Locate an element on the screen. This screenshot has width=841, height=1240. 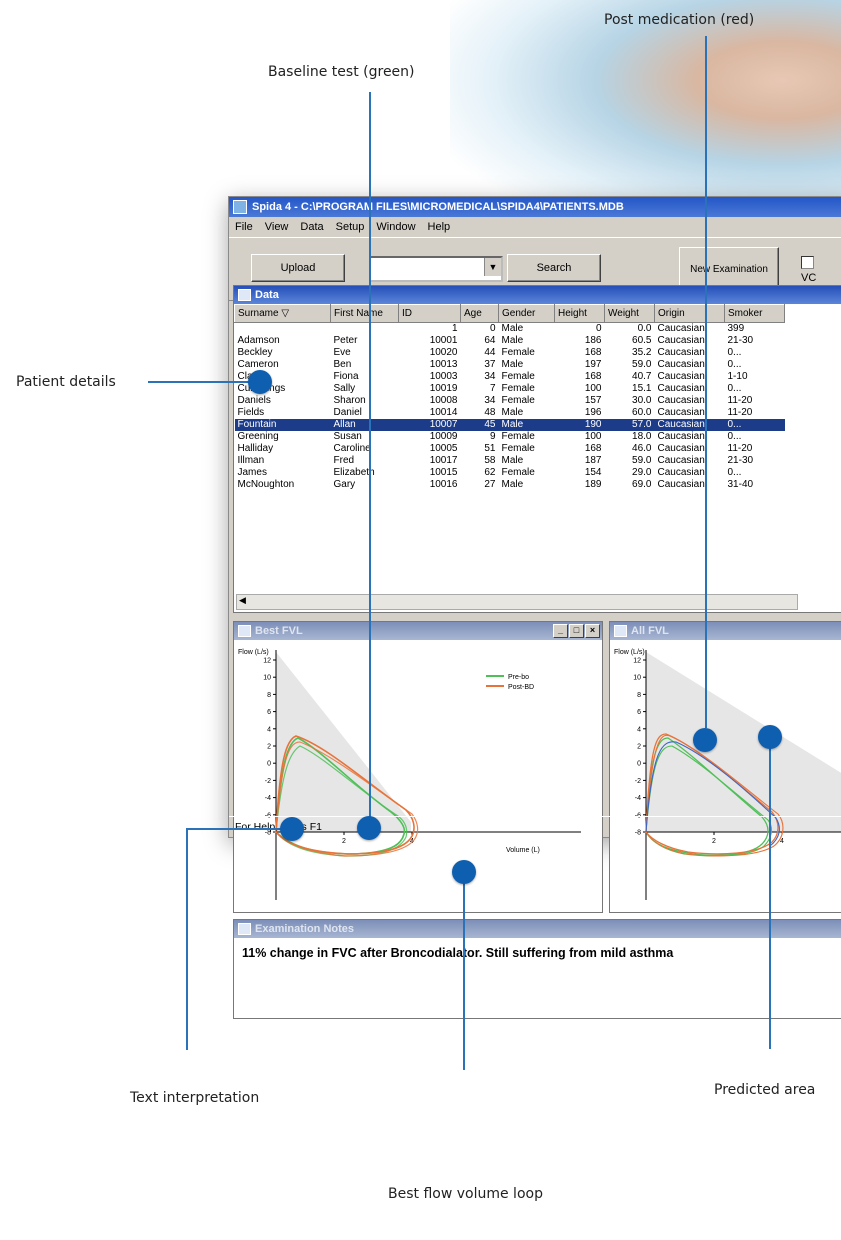
horizontal-scrollbar: ◀ is located at coordinates (517, 602).